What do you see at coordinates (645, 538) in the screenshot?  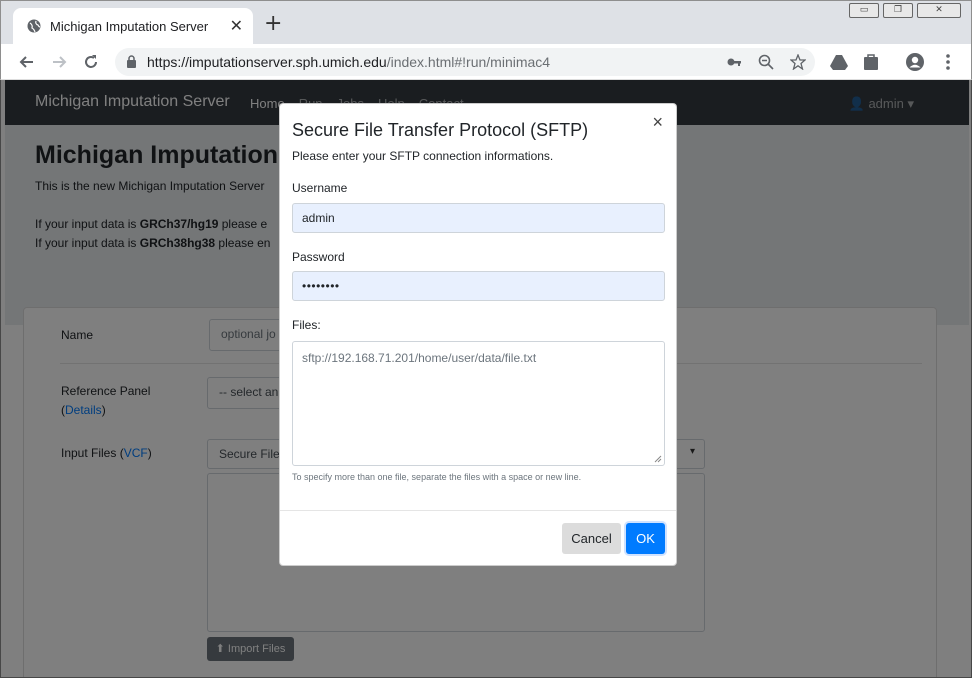 I see `ok-button: OK` at bounding box center [645, 538].